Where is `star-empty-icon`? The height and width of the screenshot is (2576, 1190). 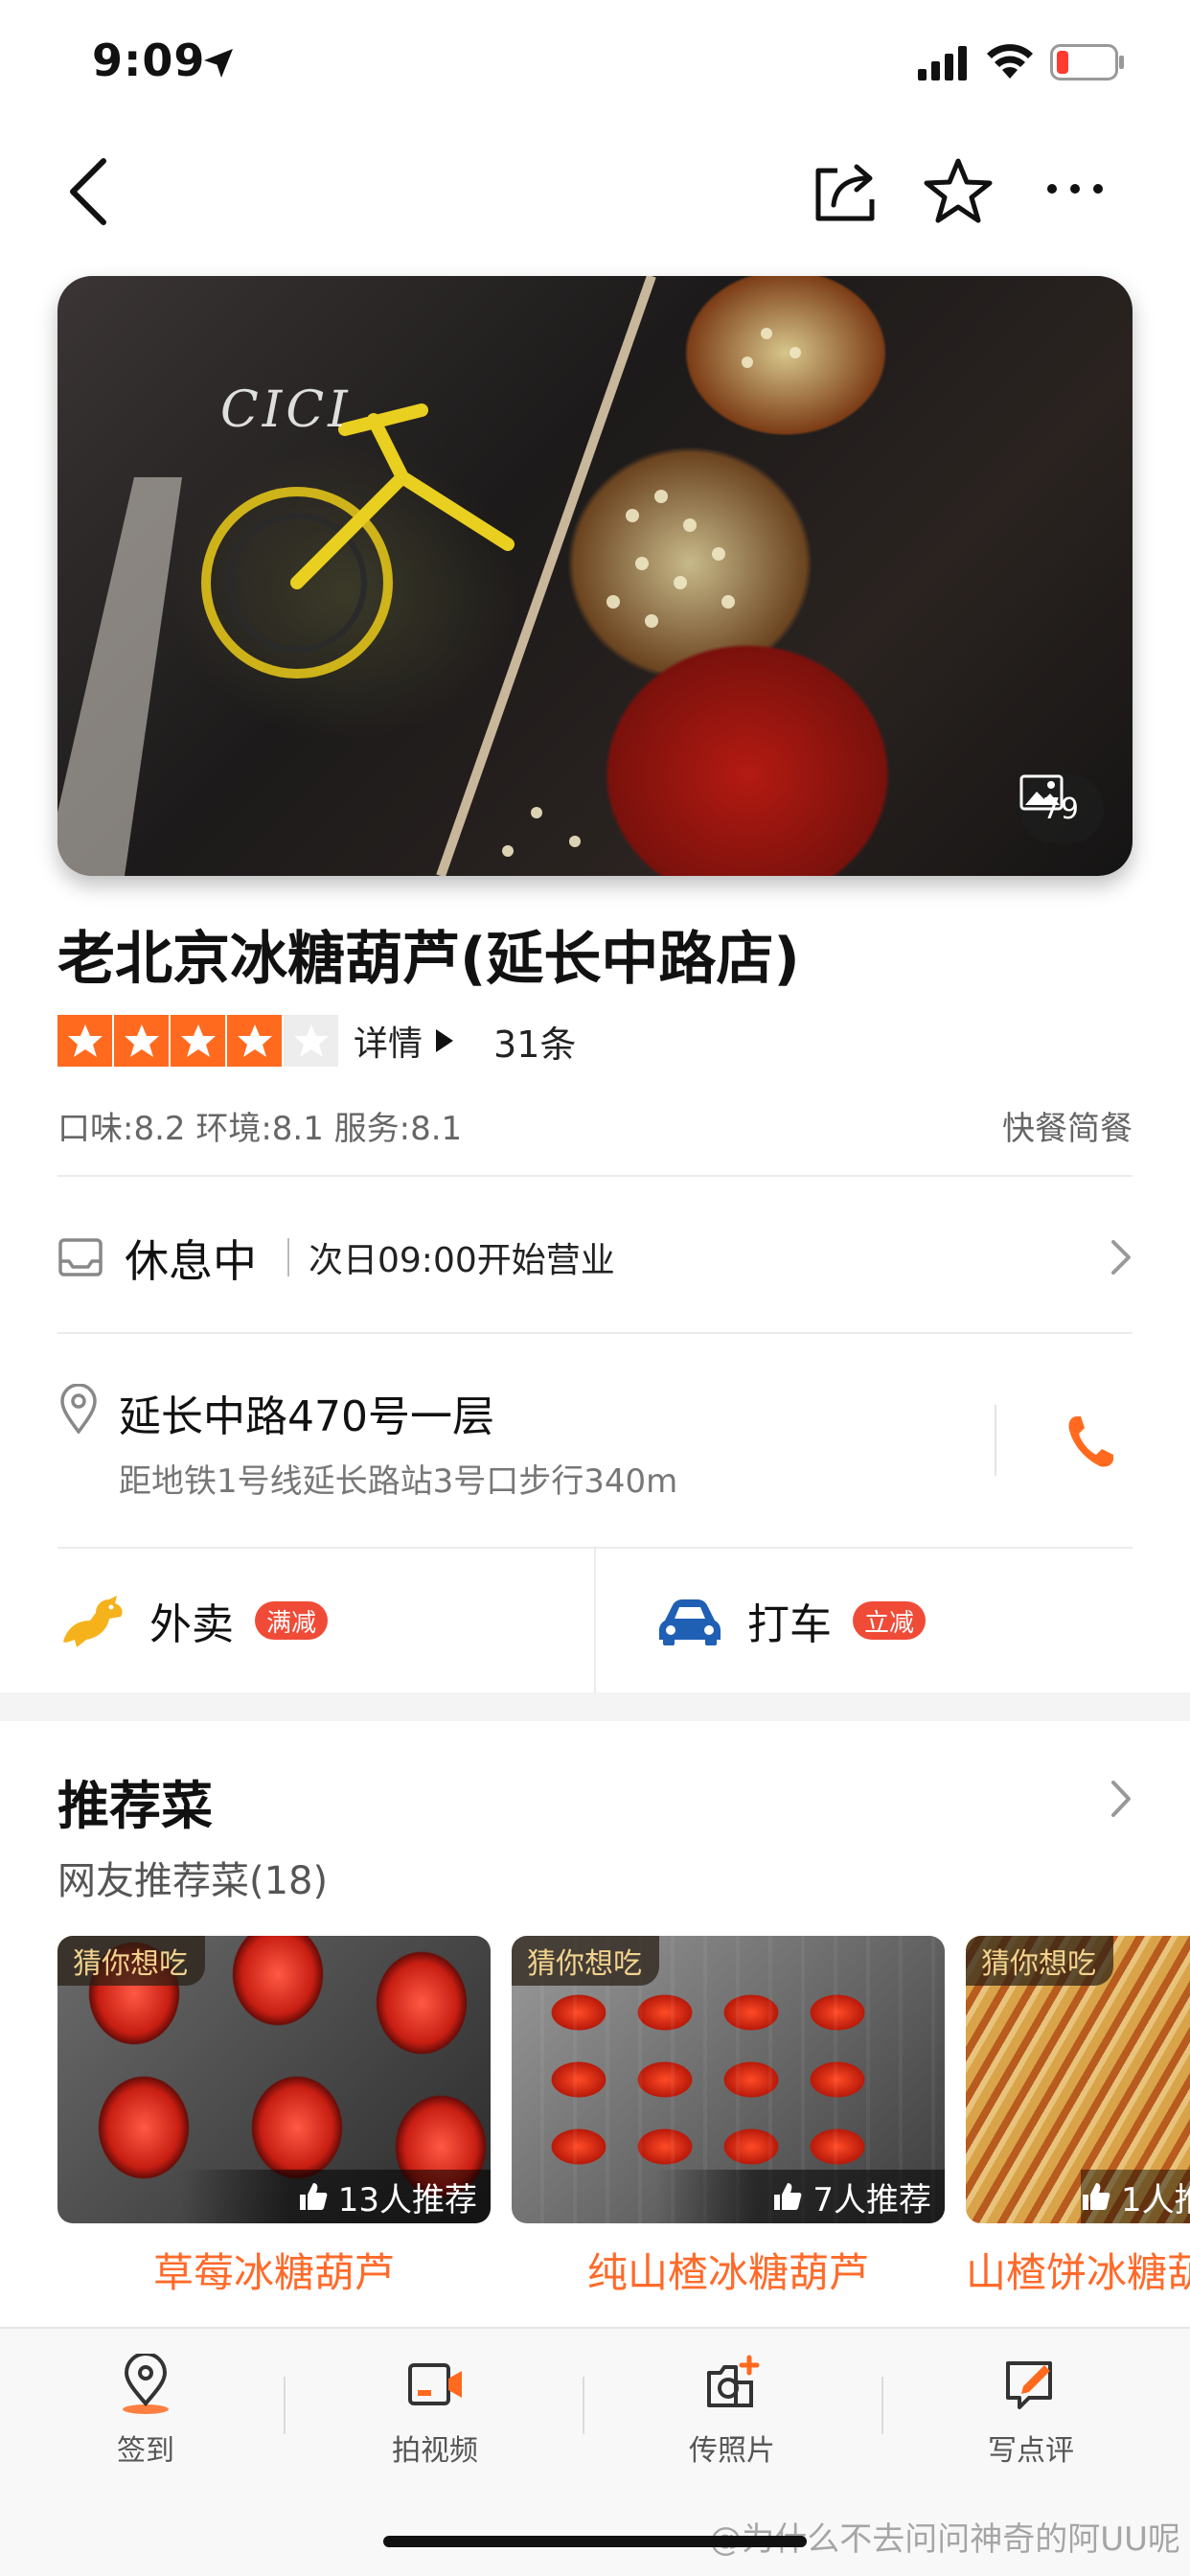 star-empty-icon is located at coordinates (311, 1041).